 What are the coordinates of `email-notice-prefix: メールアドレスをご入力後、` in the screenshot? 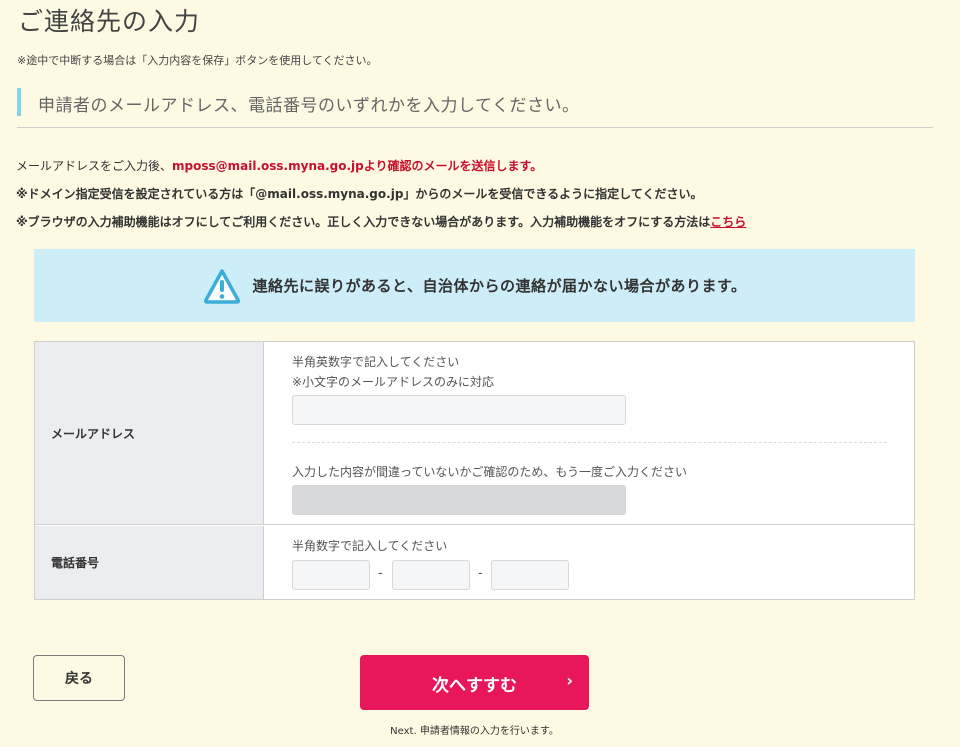 It's located at (94, 166).